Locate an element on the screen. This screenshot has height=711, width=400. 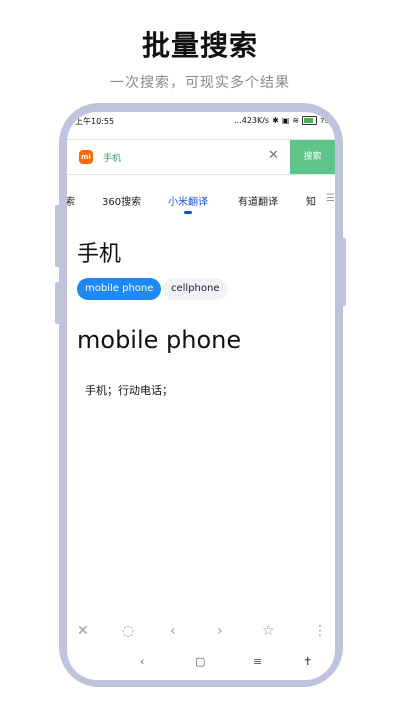
refresh-icon: ◌ is located at coordinates (128, 631).